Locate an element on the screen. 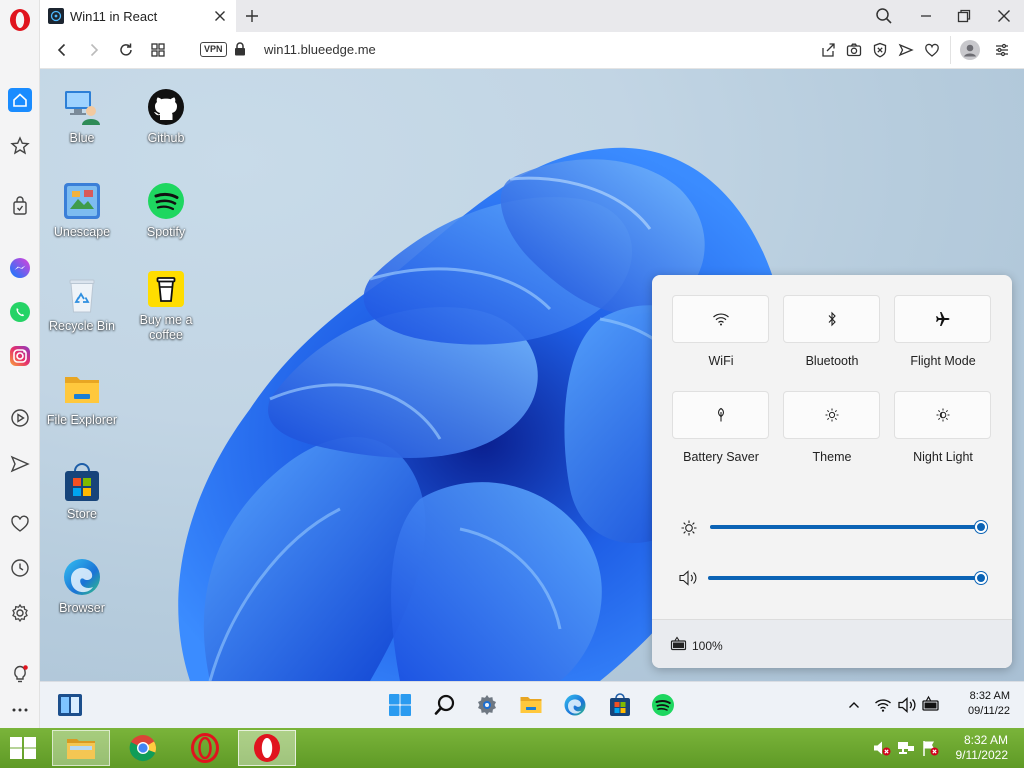  tab-favicon-icon is located at coordinates (56, 16).